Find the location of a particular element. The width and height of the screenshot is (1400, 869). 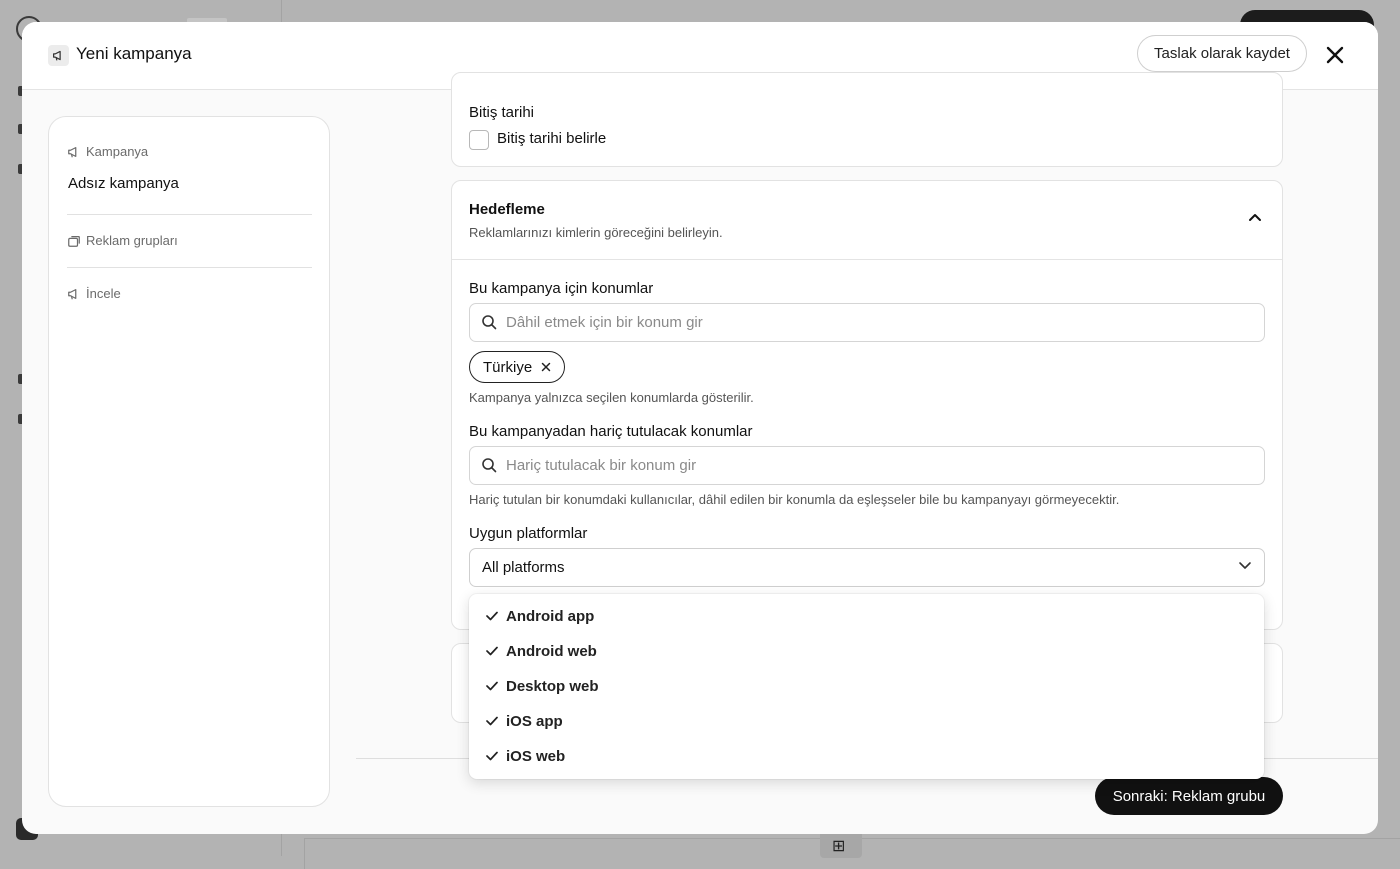

exclude-location-placeholder: Hariç tutulacak bir konum gir is located at coordinates (601, 465).